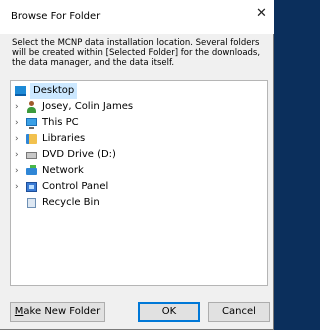 The image size is (320, 330). What do you see at coordinates (64, 138) in the screenshot?
I see `tree-item-label: Libraries` at bounding box center [64, 138].